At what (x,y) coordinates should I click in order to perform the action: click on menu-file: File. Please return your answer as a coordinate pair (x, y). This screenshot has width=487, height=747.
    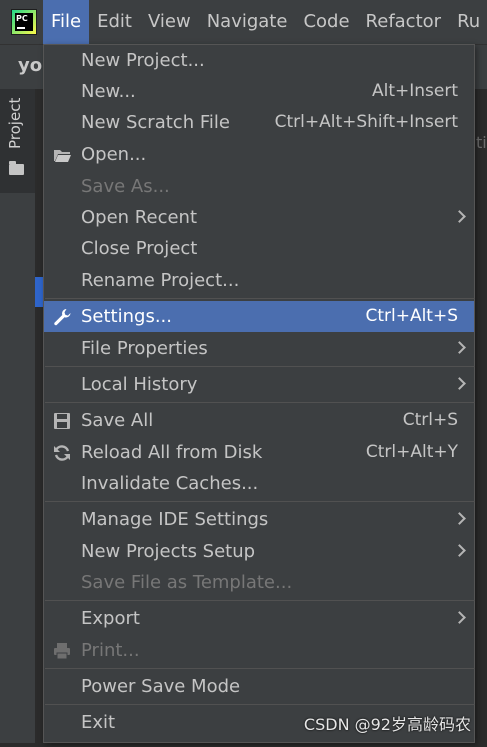
    Looking at the image, I should click on (66, 22).